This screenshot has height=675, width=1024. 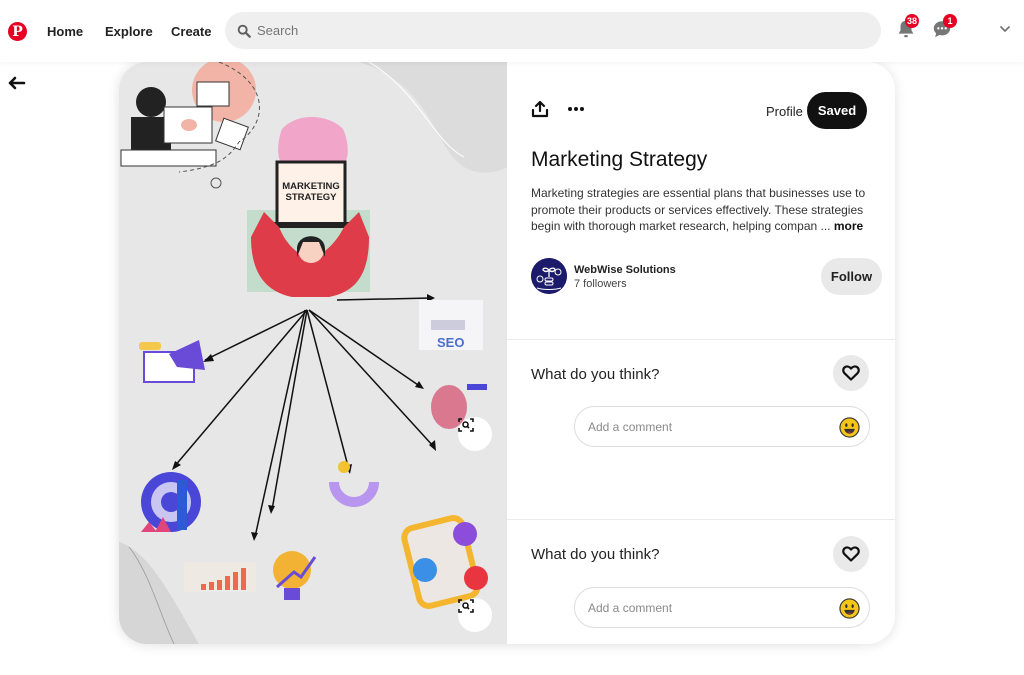 I want to click on deco-ring, so click(x=216, y=183).